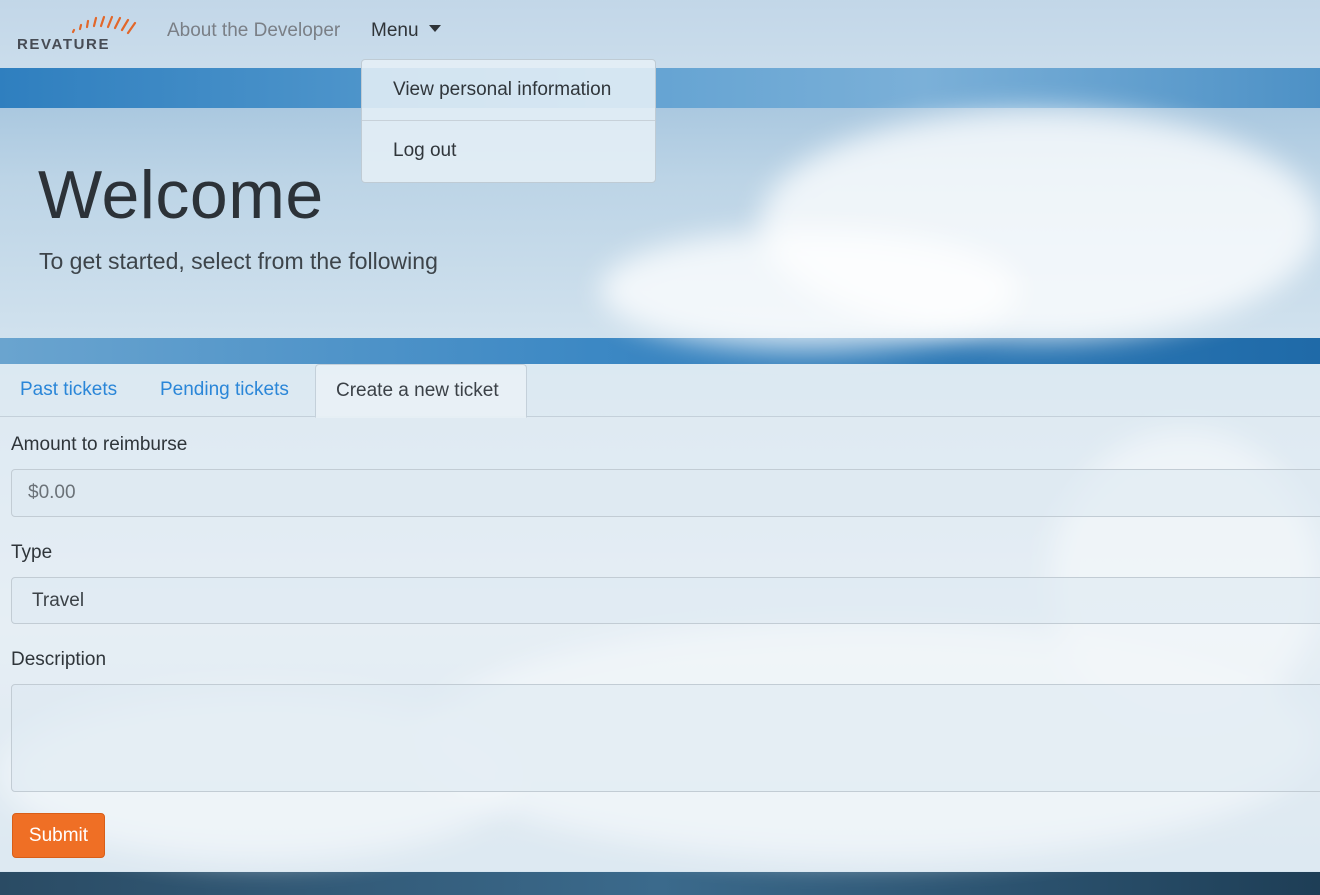 This screenshot has width=1320, height=895. What do you see at coordinates (181, 195) in the screenshot?
I see `page-title: Welcome` at bounding box center [181, 195].